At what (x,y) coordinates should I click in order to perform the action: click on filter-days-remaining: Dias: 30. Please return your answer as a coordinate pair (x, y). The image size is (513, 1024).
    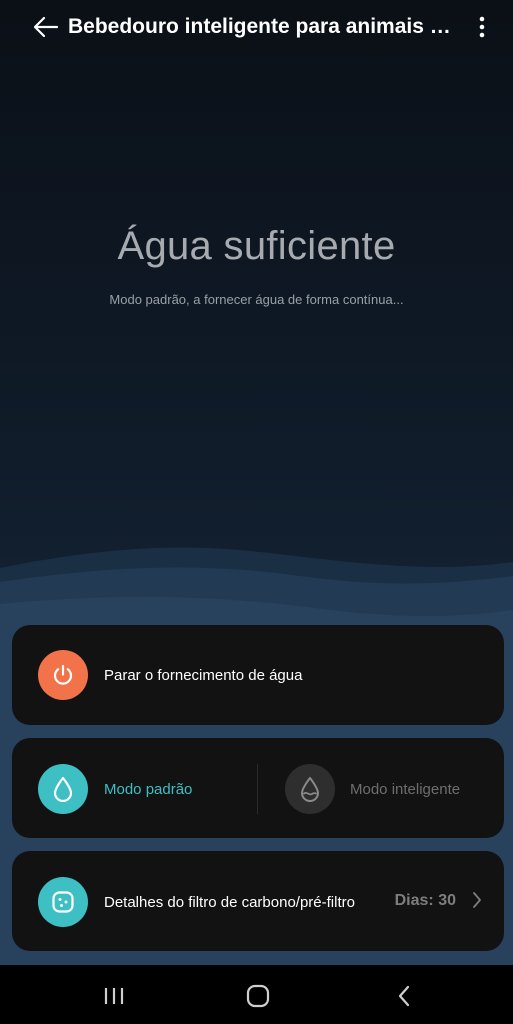
    Looking at the image, I should click on (425, 900).